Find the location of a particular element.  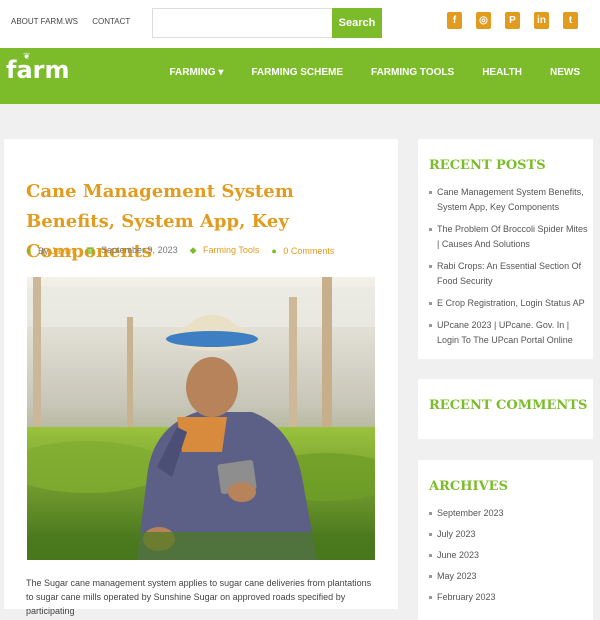

search-button: Search is located at coordinates (357, 23).